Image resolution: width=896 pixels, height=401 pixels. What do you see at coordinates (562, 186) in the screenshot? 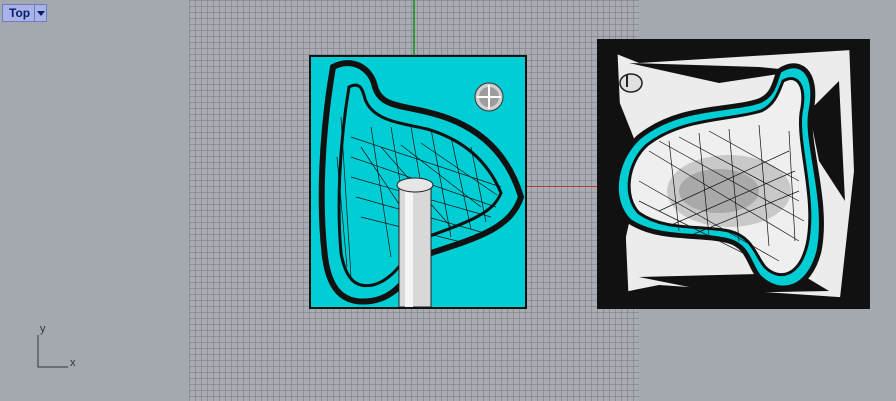
I see `world-x-axis` at bounding box center [562, 186].